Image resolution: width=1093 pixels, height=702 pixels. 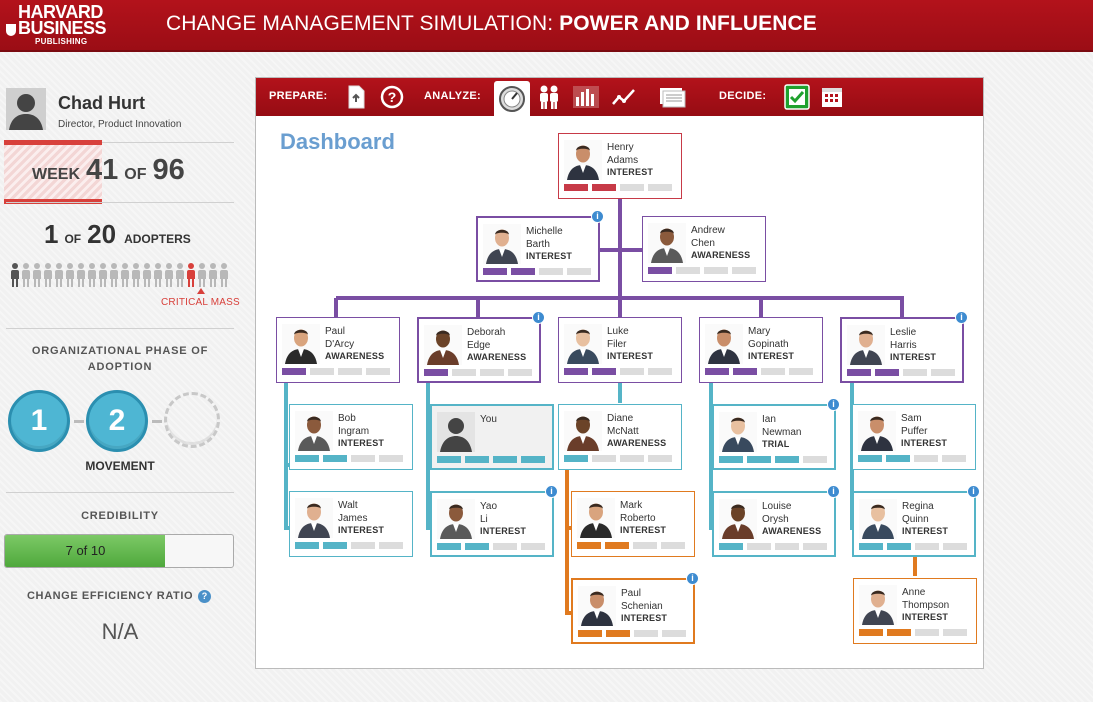 I want to click on person-card-walt: Walt James INTEREST, so click(x=351, y=524).